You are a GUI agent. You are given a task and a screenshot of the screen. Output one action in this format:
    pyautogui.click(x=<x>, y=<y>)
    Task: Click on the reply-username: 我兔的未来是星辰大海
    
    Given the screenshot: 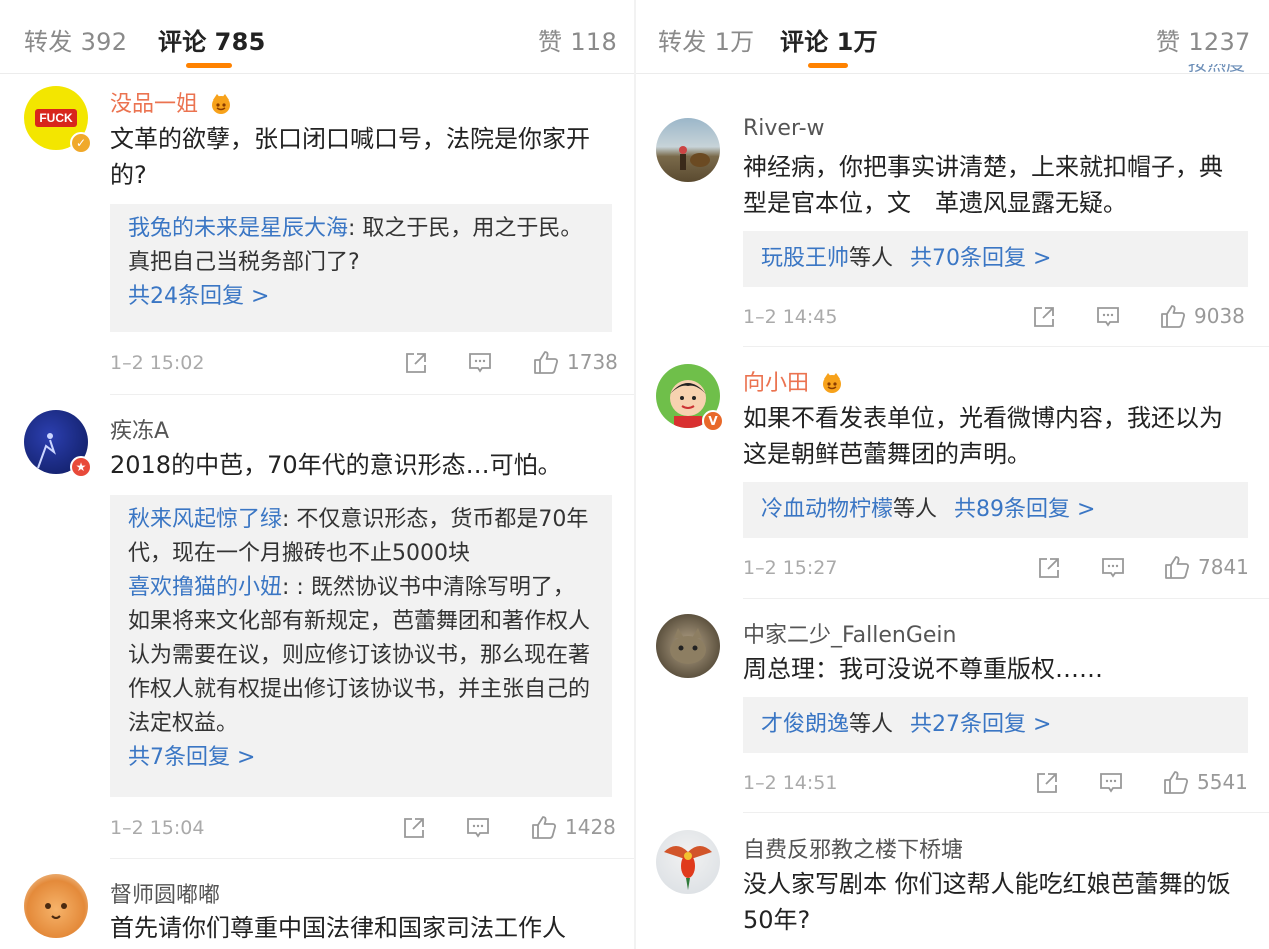 What is the action you would take?
    pyautogui.click(x=238, y=228)
    